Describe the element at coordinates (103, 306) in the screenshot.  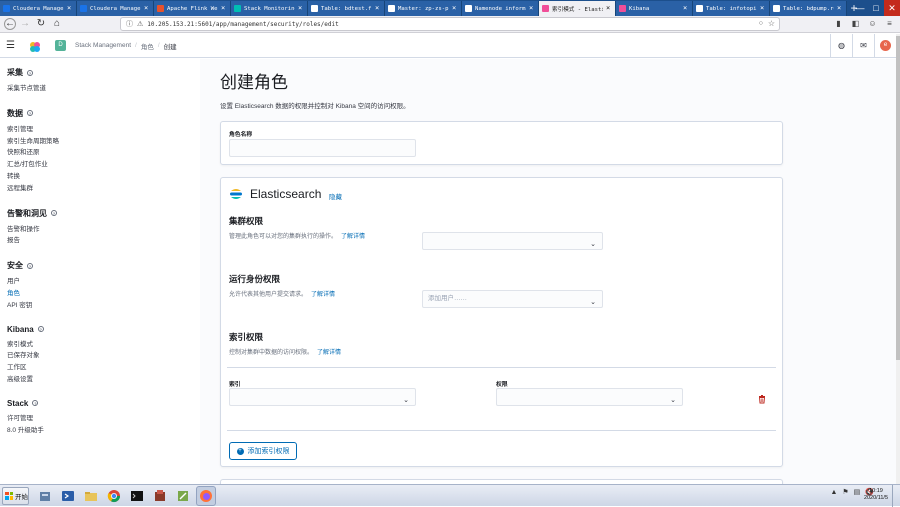
I see `sidebar-item: API 密钥` at that location.